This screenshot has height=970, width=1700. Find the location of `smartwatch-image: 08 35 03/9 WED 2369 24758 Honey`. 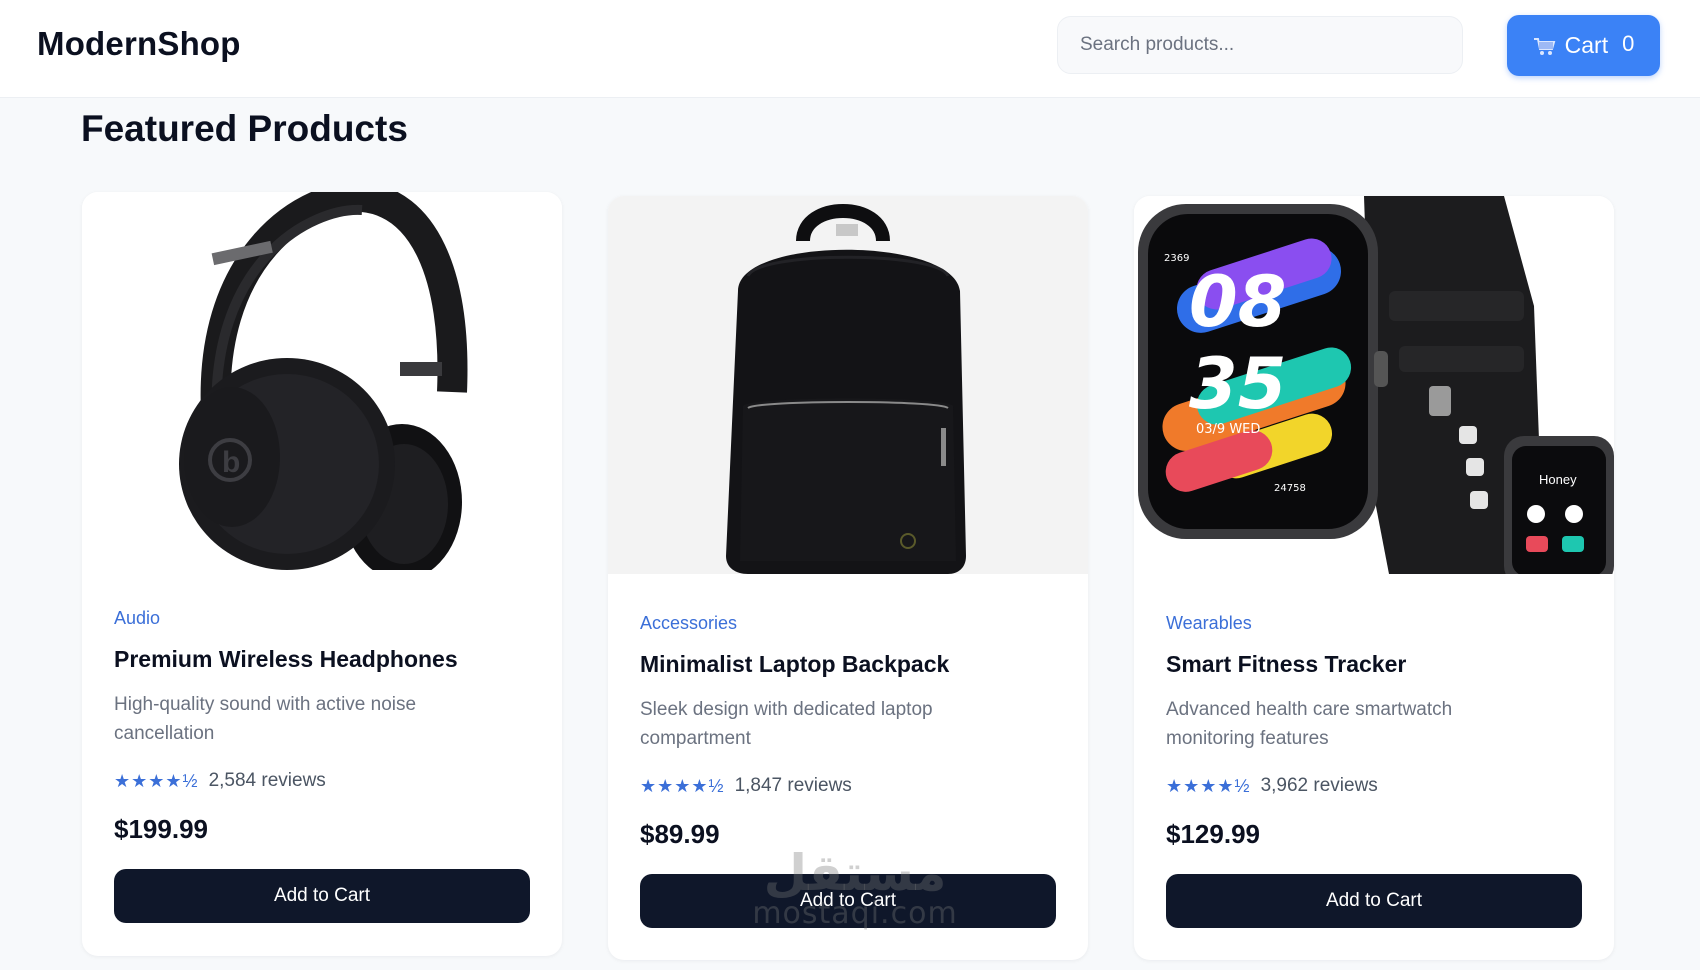

smartwatch-image: 08 35 03/9 WED 2369 24758 Honey is located at coordinates (1374, 385).